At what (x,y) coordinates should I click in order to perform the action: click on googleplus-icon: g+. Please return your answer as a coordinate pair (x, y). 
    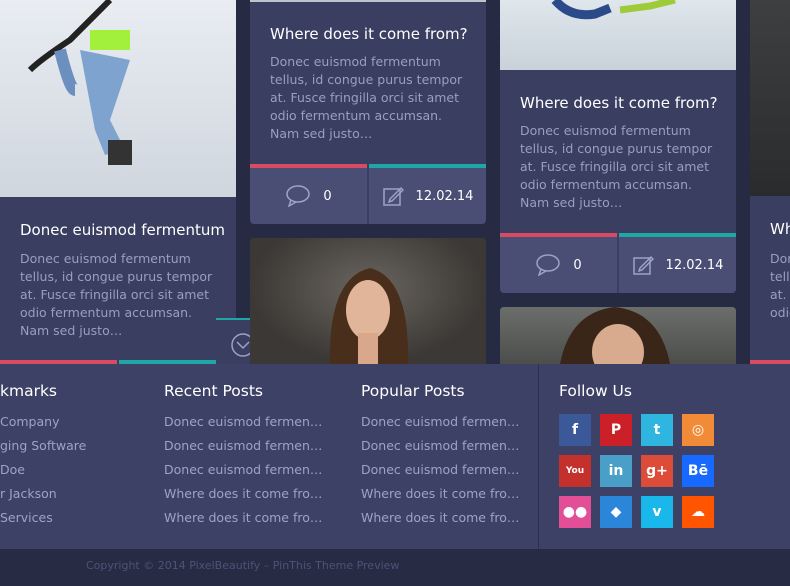
    Looking at the image, I should click on (657, 471).